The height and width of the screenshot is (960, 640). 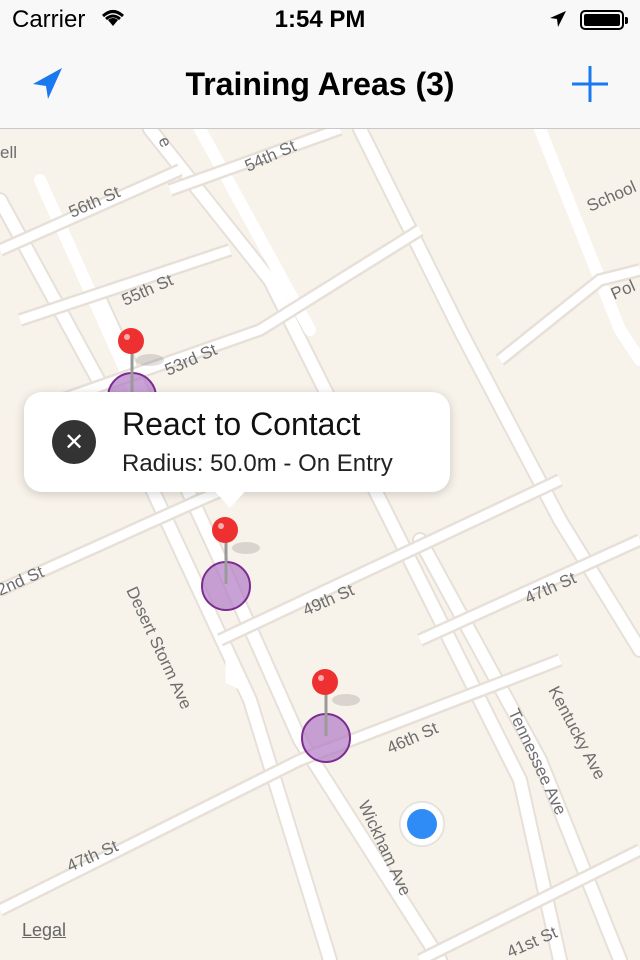 I want to click on callout-title: React to Contact, so click(x=241, y=424).